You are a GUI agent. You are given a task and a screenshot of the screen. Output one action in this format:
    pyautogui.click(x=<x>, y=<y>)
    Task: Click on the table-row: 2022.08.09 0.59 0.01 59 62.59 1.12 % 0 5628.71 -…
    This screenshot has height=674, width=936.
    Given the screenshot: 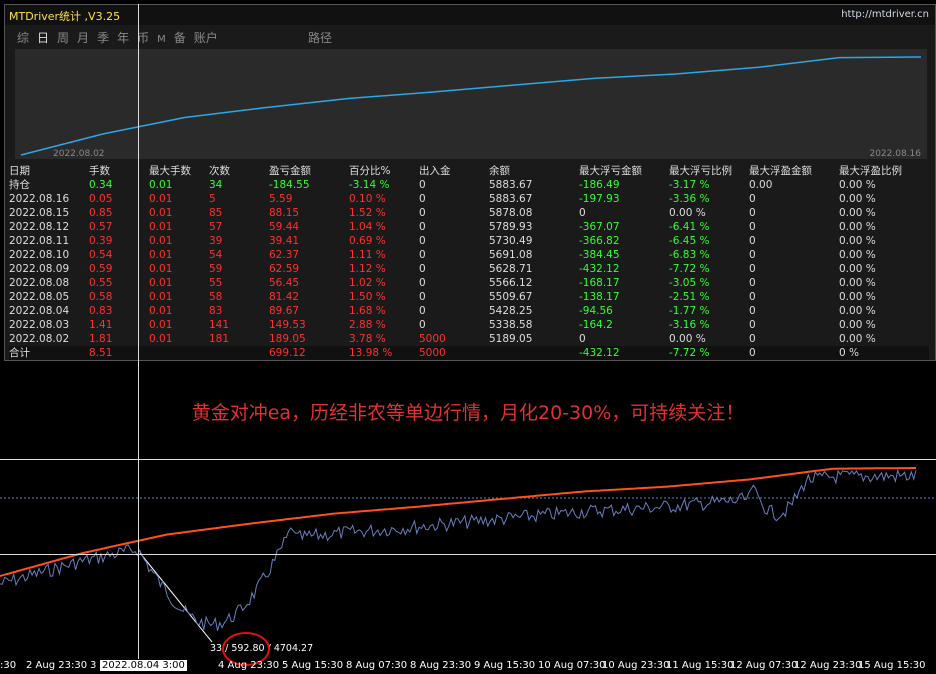 What is the action you would take?
    pyautogui.click(x=469, y=269)
    